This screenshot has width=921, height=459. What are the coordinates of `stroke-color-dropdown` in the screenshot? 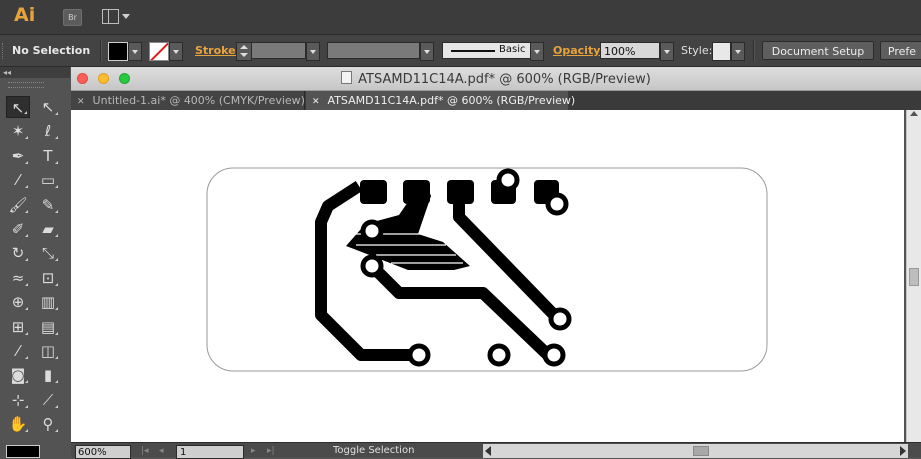 It's located at (176, 51).